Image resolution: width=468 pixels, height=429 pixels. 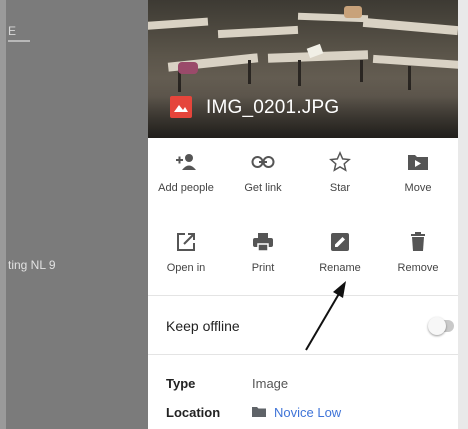 What do you see at coordinates (263, 268) in the screenshot?
I see `action-label: Print` at bounding box center [263, 268].